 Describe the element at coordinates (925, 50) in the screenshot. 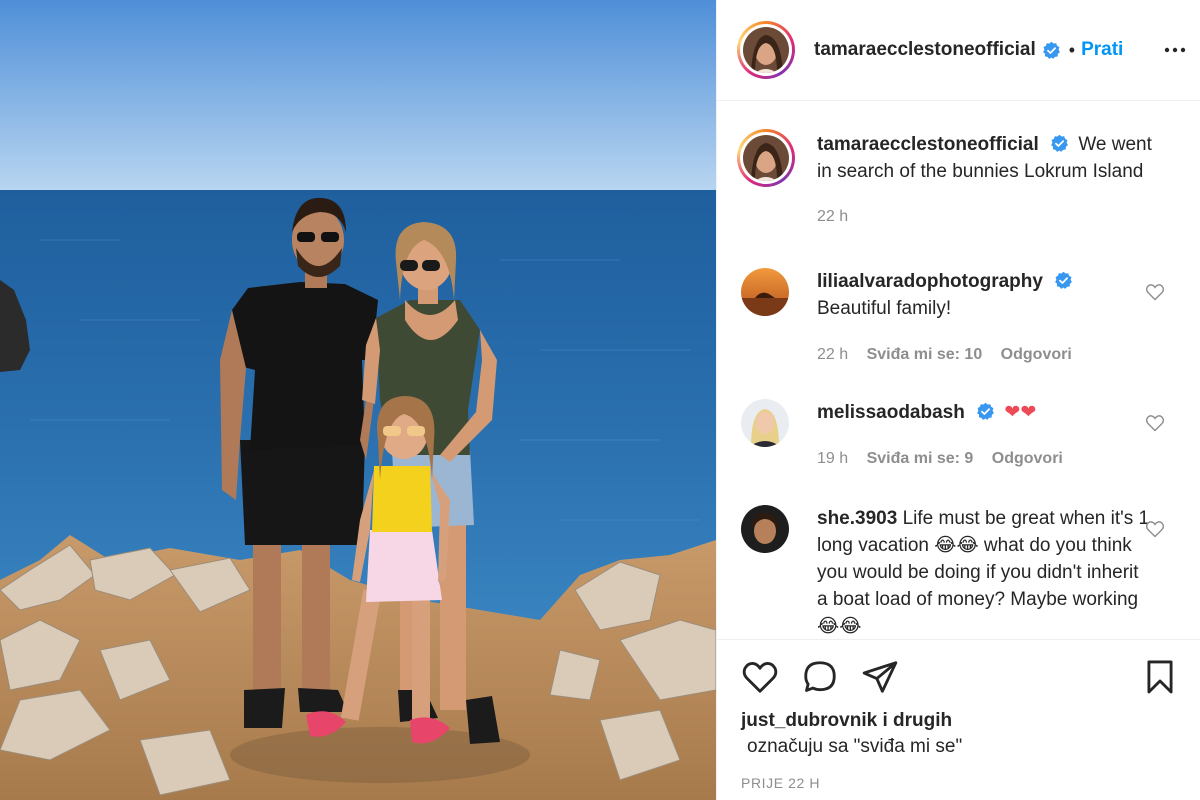

I see `header-username: tamaraecclestoneofficial` at that location.